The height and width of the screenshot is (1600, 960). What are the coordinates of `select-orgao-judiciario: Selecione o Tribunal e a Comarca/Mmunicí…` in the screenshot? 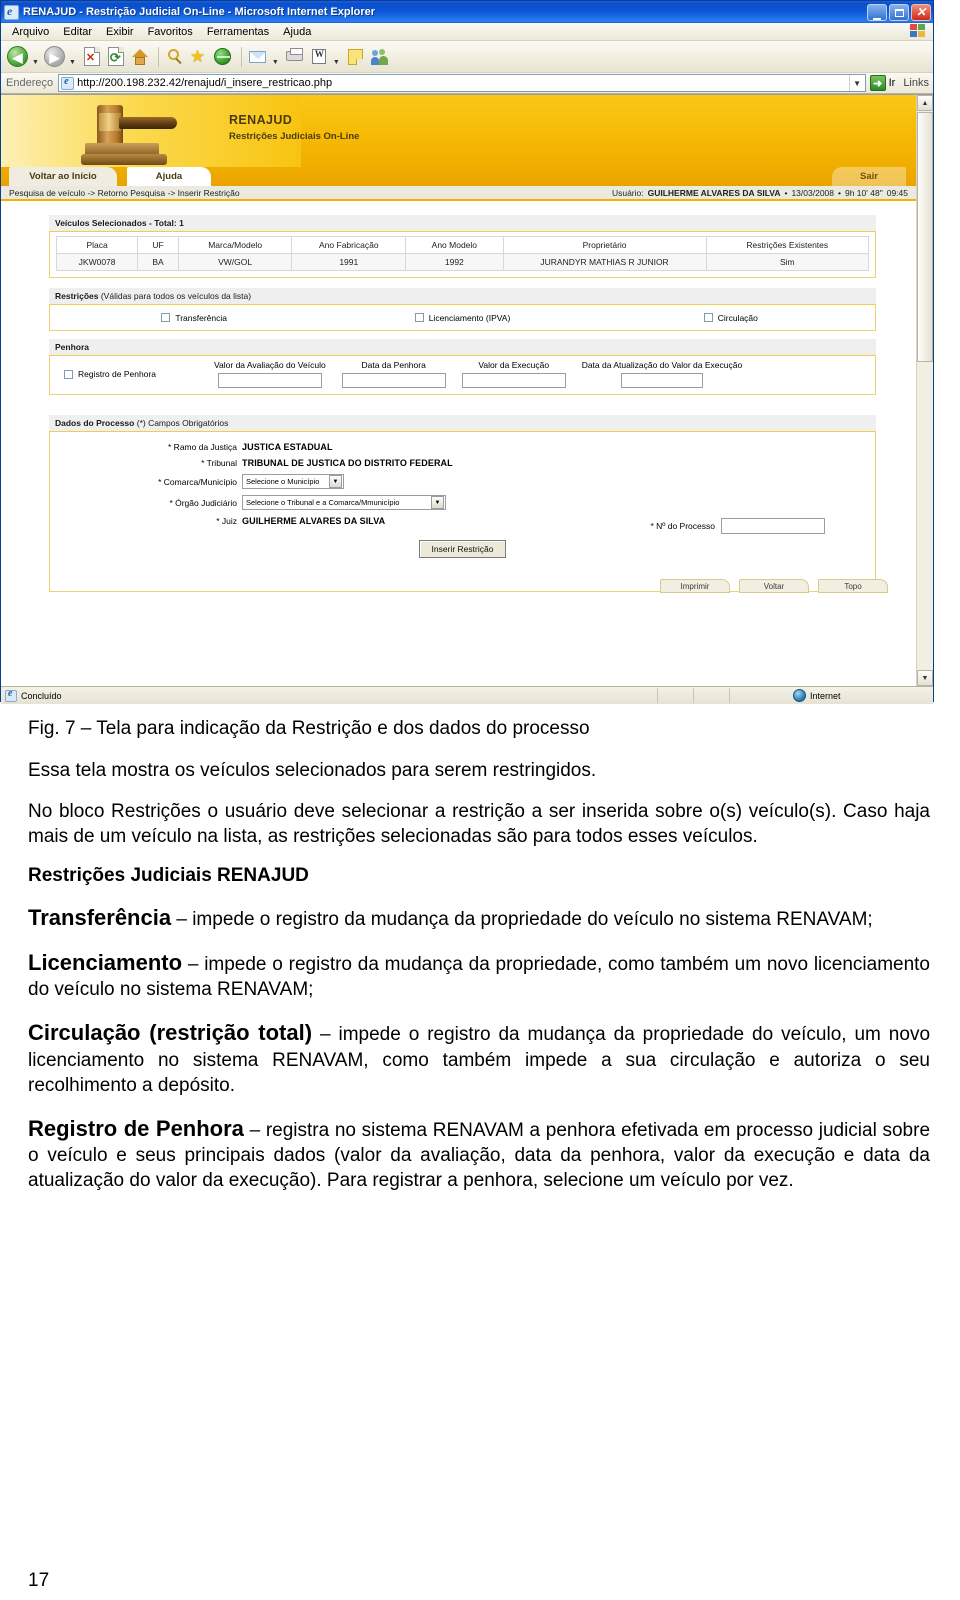 It's located at (344, 502).